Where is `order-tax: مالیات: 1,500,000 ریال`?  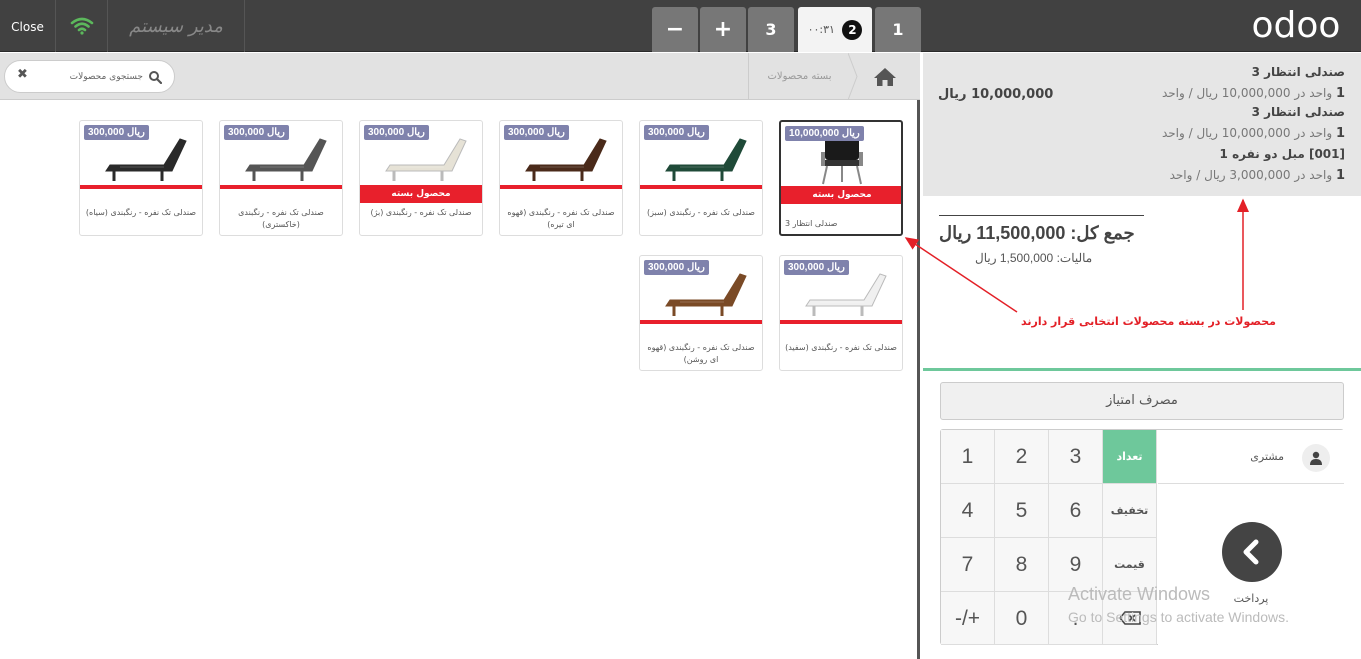 order-tax: مالیات: 1,500,000 ریال is located at coordinates (1034, 258).